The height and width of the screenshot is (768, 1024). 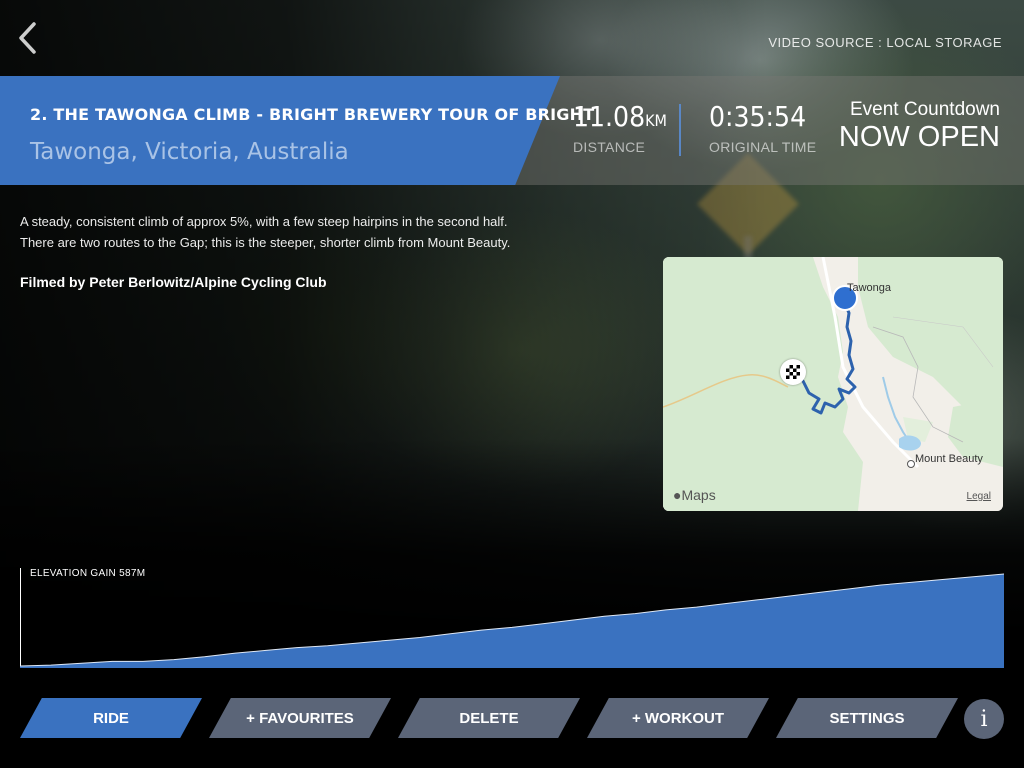 I want to click on original-time-label: ORIGINAL TIME, so click(x=763, y=147).